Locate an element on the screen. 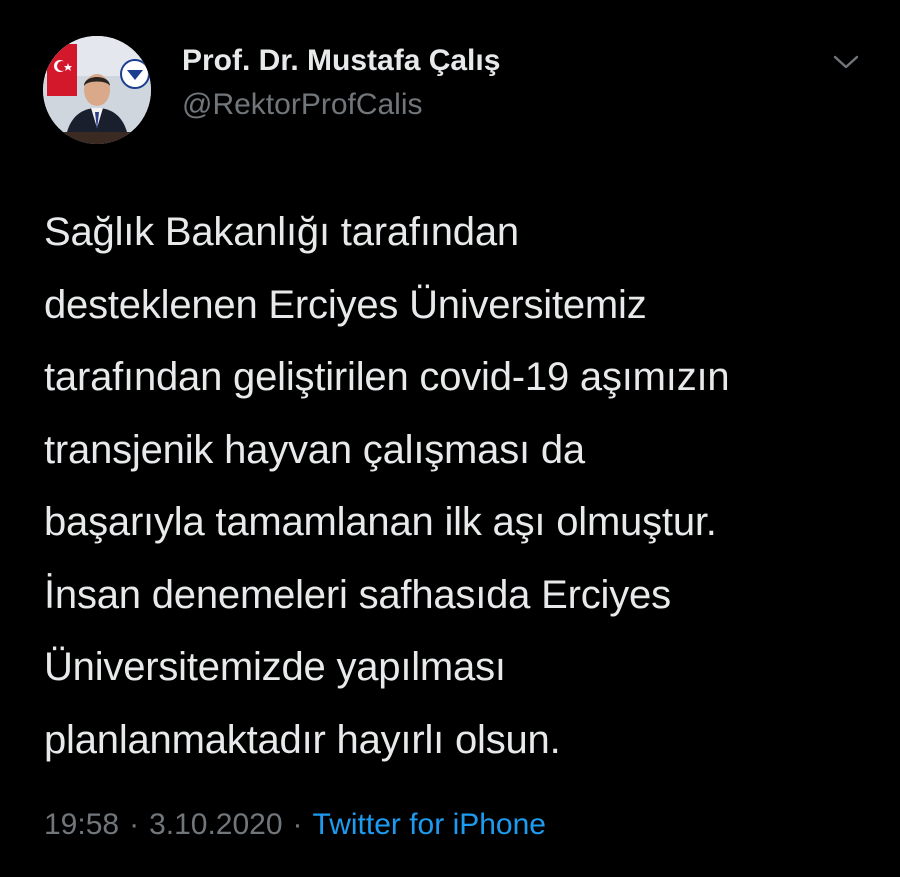 This screenshot has height=877, width=900. author-name: Prof. Dr. Mustafa Çalış is located at coordinates (341, 61).